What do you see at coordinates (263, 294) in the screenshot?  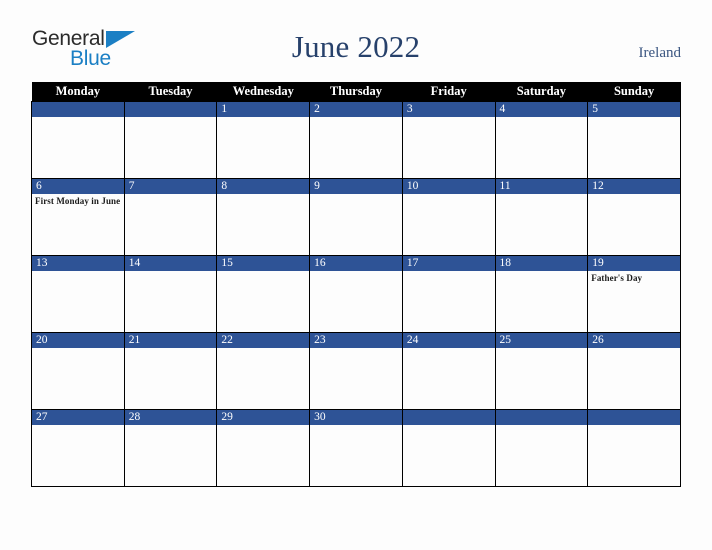 I see `calendar-day-cell: 15` at bounding box center [263, 294].